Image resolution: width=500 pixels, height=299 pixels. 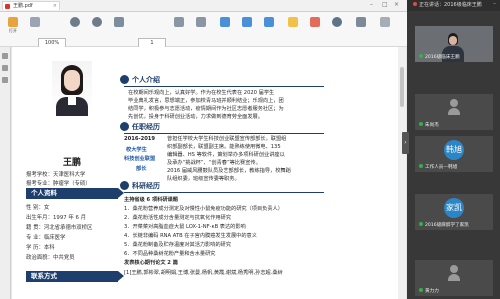 I want to click on print-icon, so click(x=361, y=22).